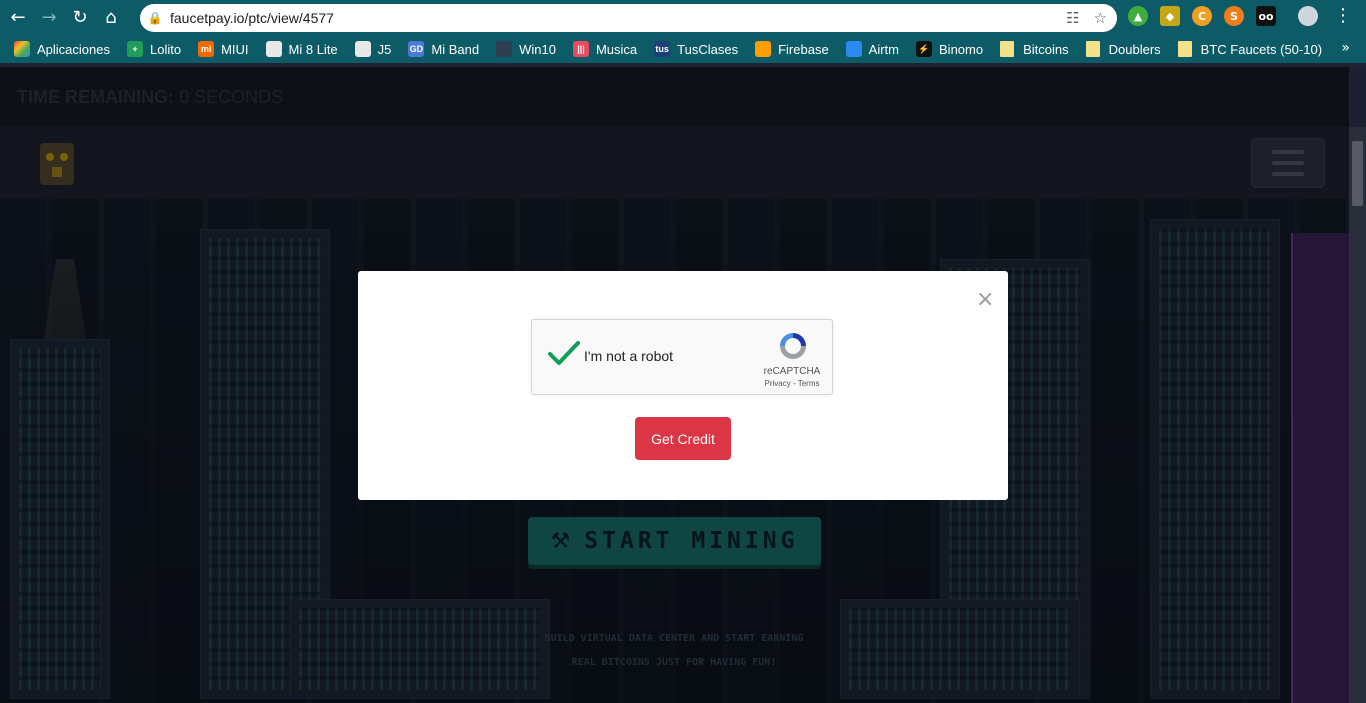 This screenshot has width=1366, height=703. What do you see at coordinates (763, 49) in the screenshot?
I see `firebase-icon` at bounding box center [763, 49].